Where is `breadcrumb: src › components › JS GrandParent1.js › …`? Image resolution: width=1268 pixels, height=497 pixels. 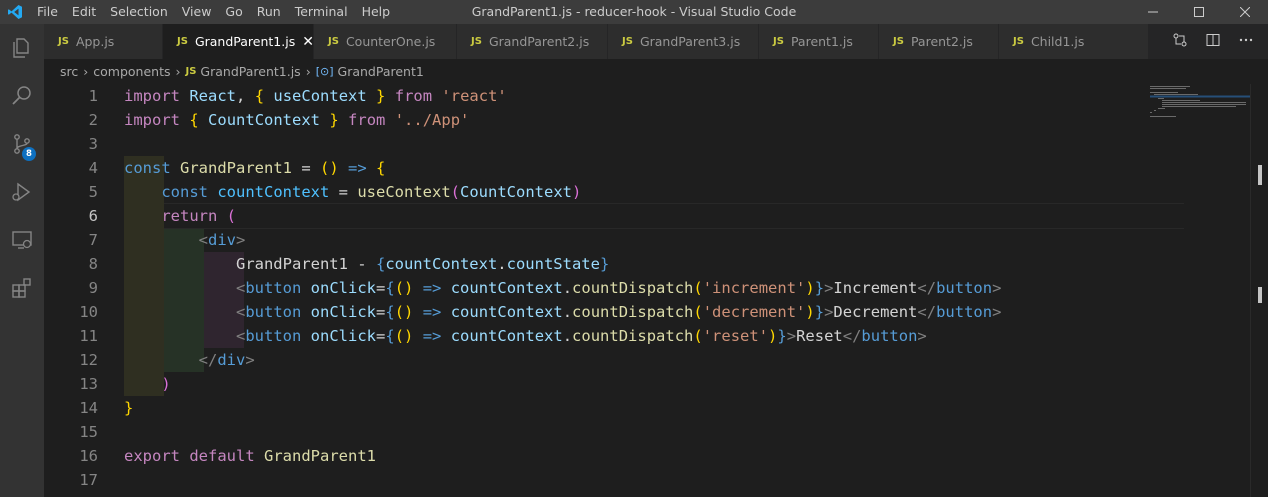 breadcrumb: src › components › JS GrandParent1.js › … is located at coordinates (656, 71).